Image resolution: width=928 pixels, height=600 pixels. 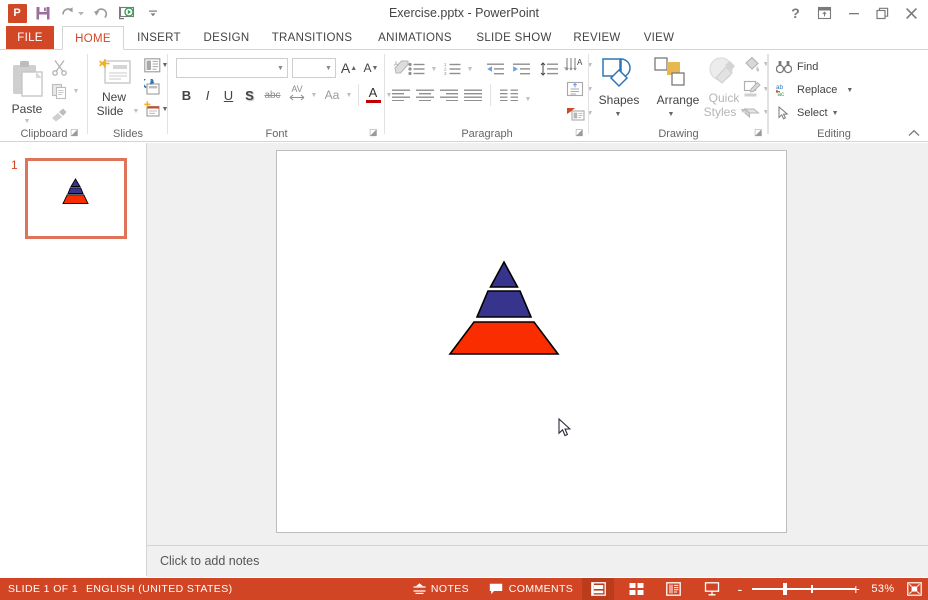 I want to click on character-spacing-button: AV, so click(x=297, y=93).